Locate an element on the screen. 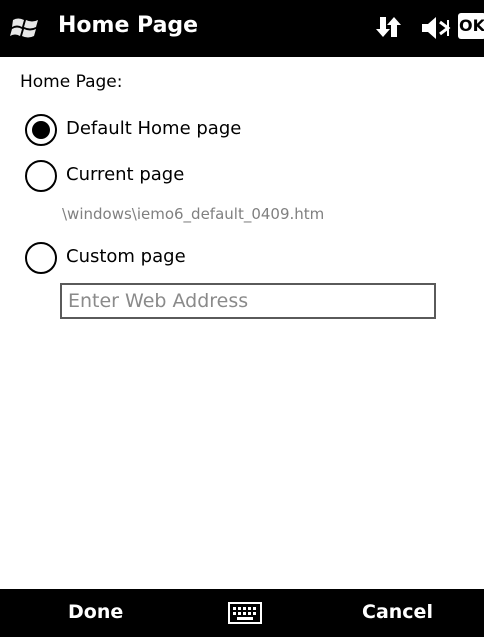  data-connection-icon is located at coordinates (388, 28).